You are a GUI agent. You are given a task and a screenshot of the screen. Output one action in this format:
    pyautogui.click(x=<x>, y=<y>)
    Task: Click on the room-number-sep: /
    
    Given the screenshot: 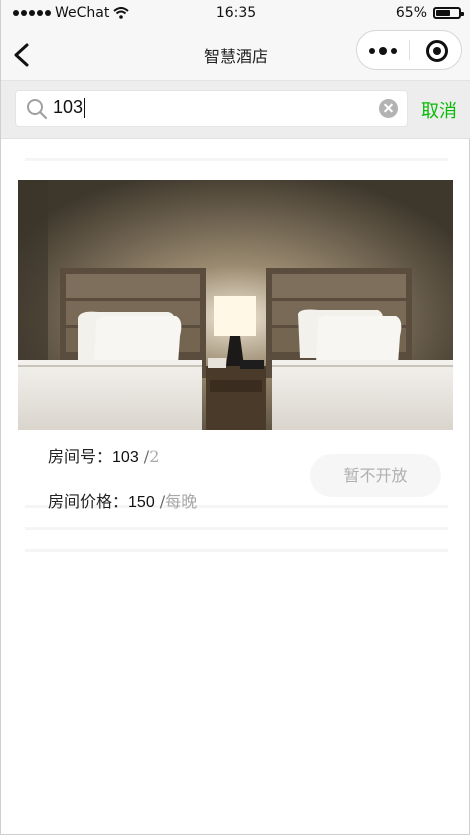 What is the action you would take?
    pyautogui.click(x=144, y=456)
    